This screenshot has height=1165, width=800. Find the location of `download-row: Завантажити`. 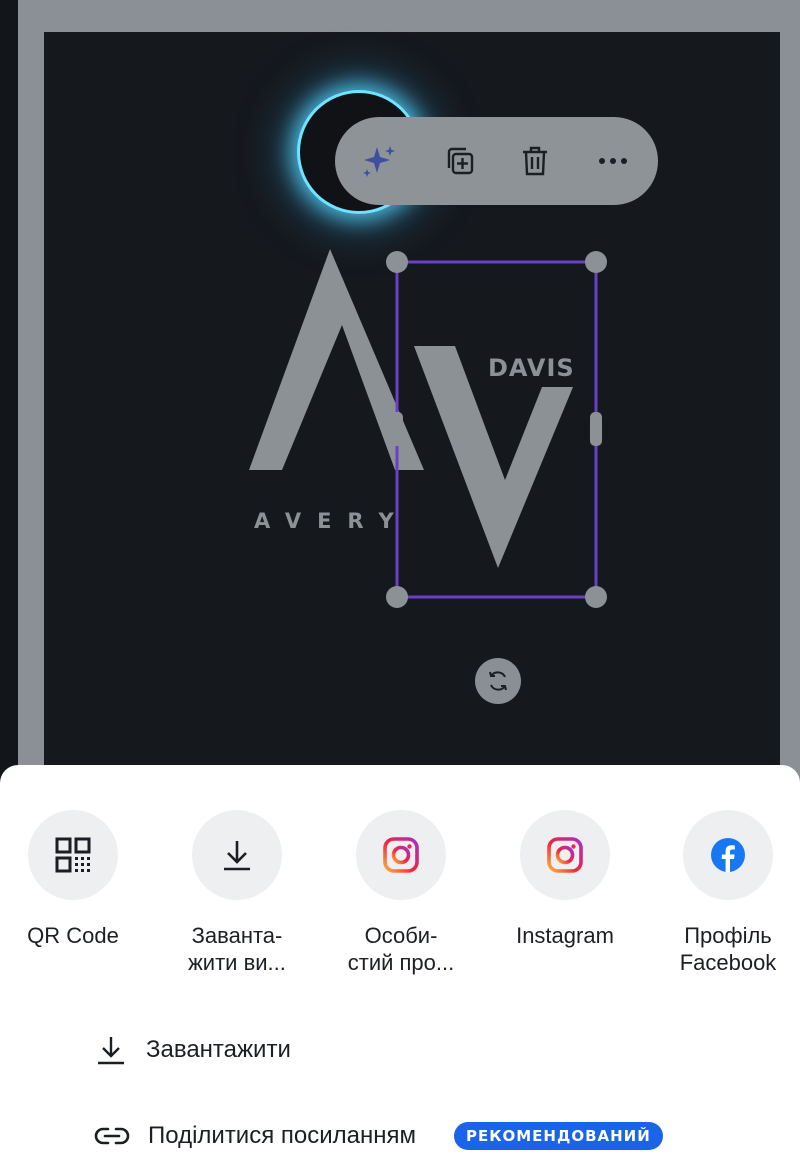

download-row: Завантажити is located at coordinates (192, 1050).